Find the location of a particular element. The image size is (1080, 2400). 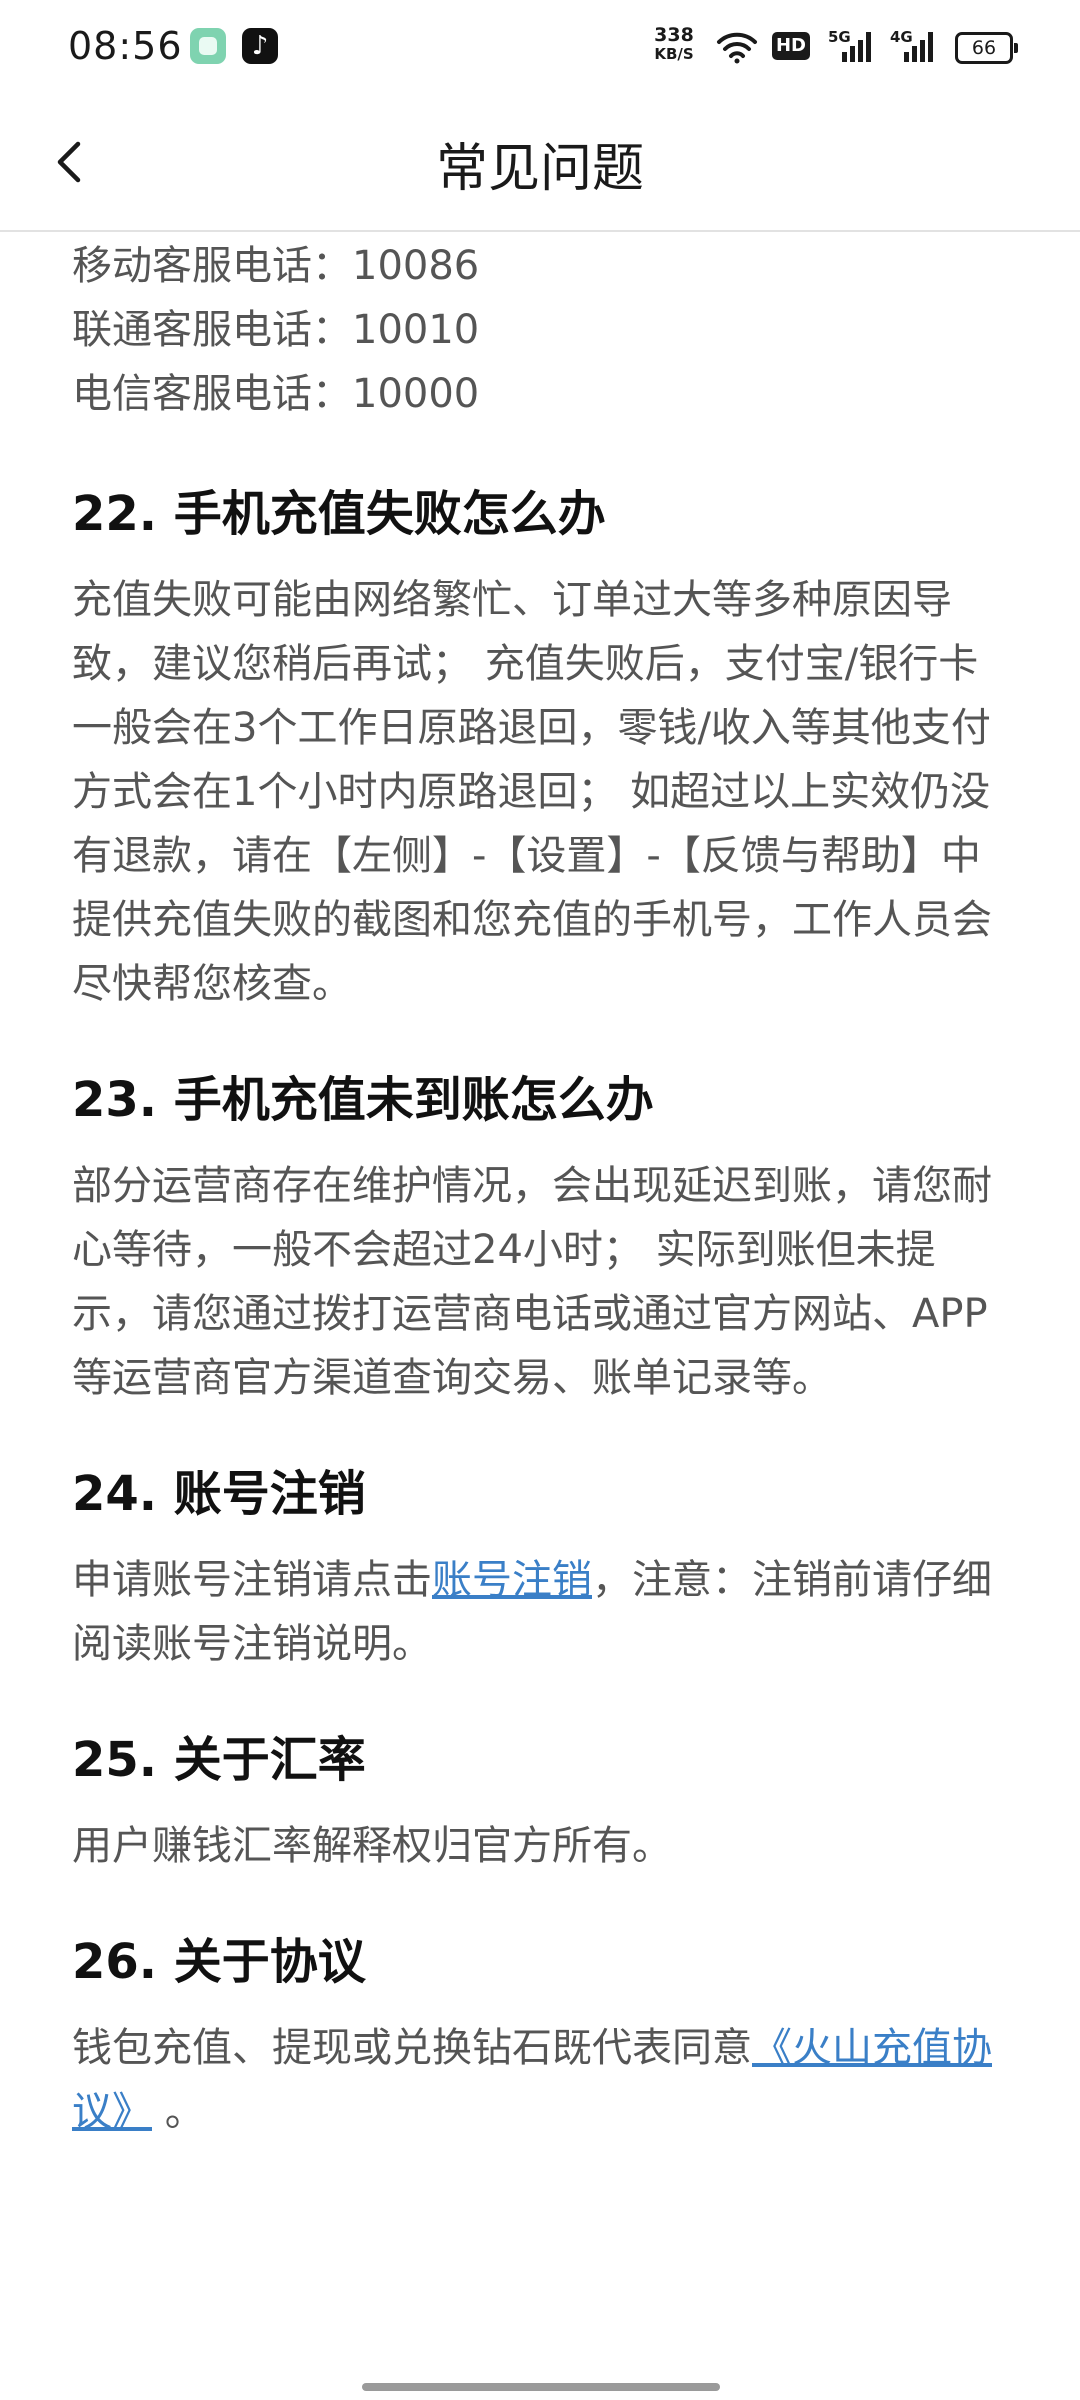

account-cancel-link: 账号注销 is located at coordinates (512, 1580).